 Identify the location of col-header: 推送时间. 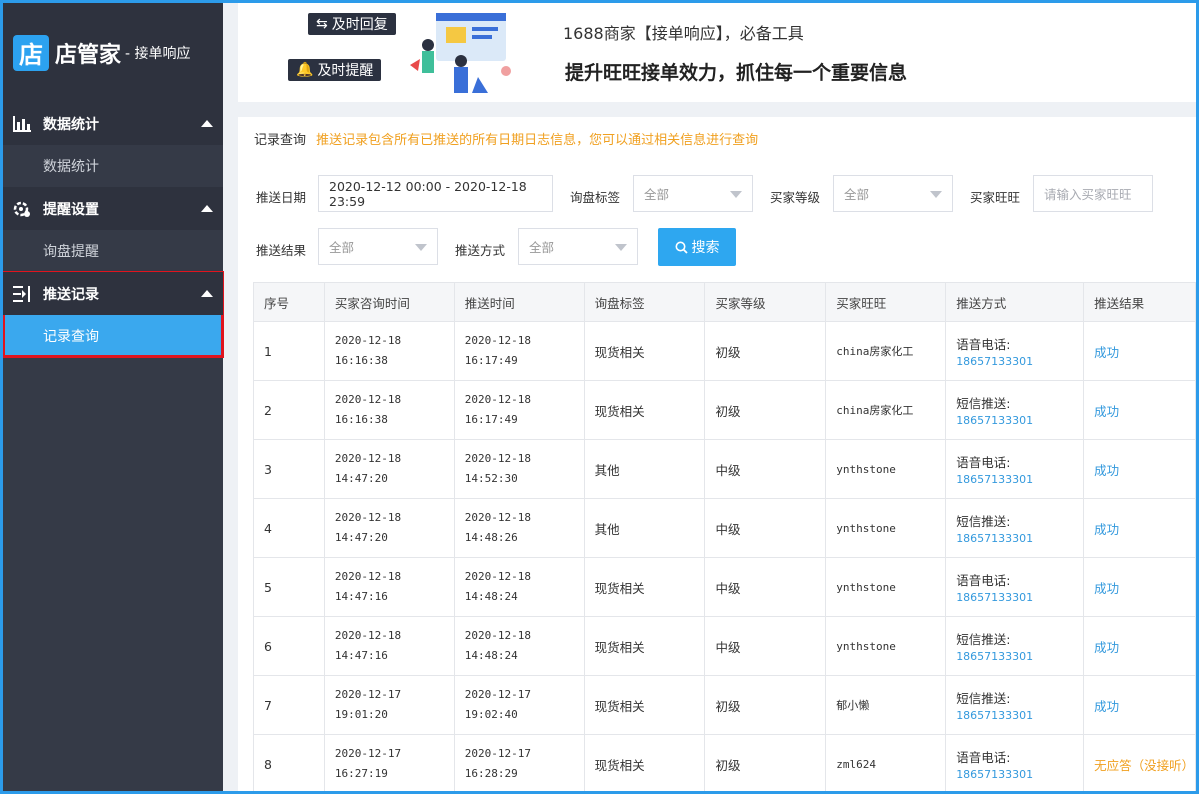
(519, 302).